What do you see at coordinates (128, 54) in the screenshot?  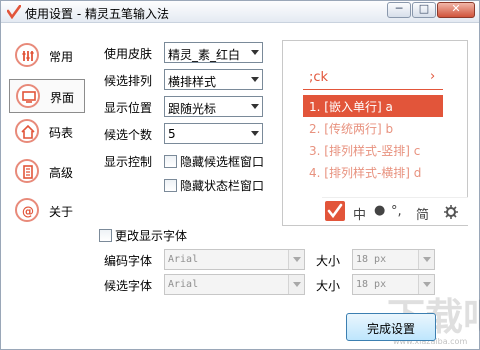 I see `skin-label: 使用皮肤` at bounding box center [128, 54].